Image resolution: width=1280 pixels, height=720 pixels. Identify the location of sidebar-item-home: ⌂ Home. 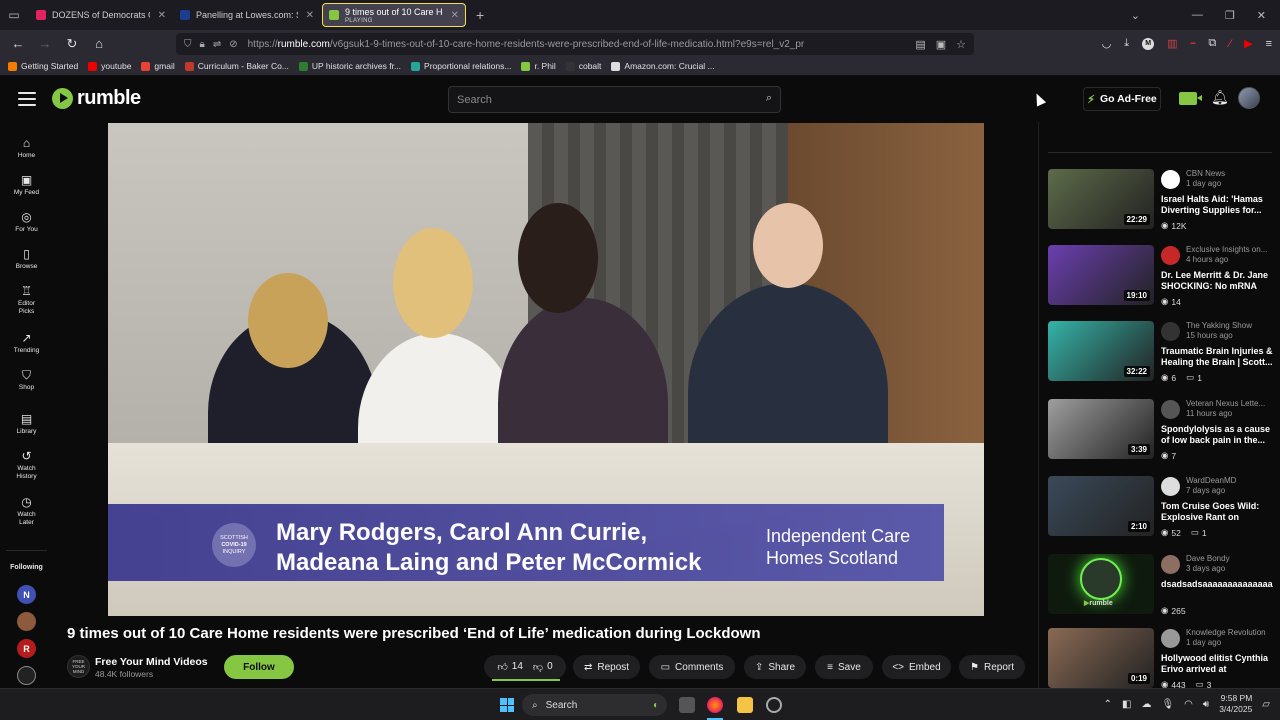
(26, 148).